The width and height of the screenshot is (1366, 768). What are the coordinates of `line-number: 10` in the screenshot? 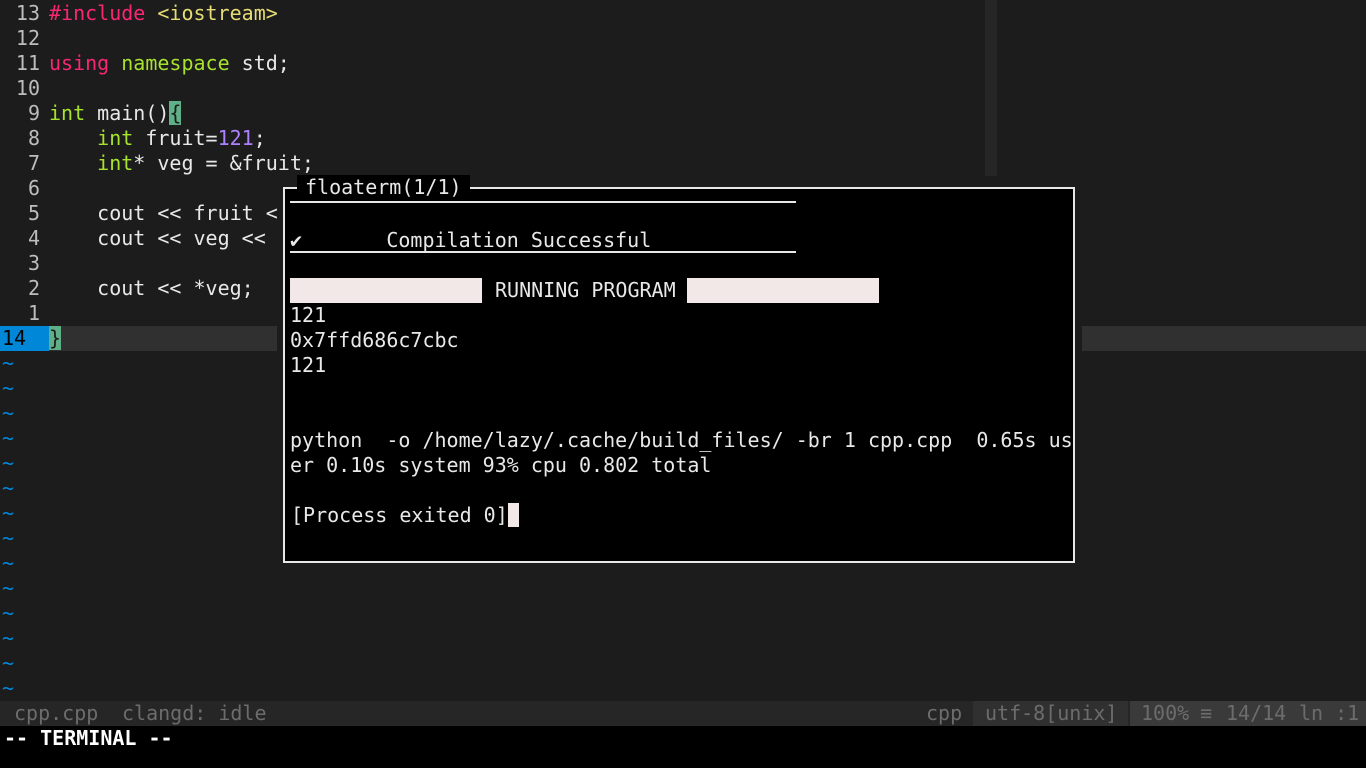 It's located at (27, 88).